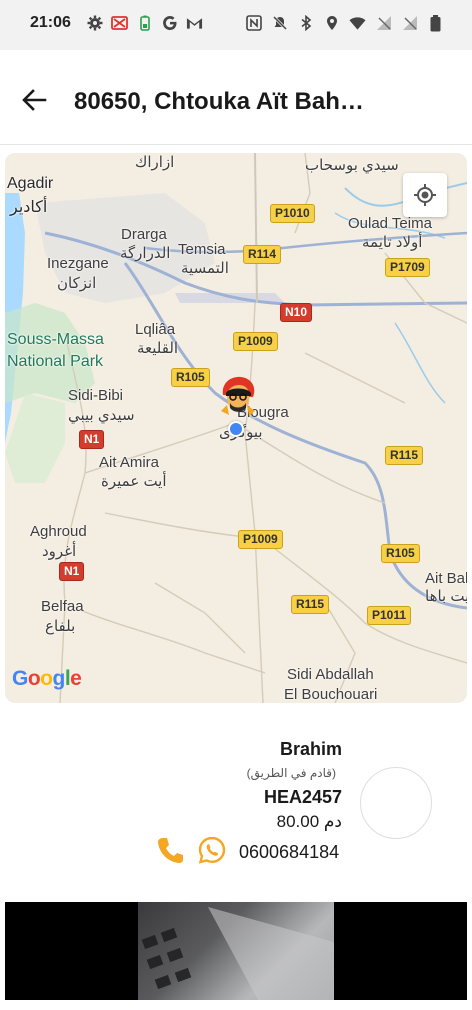  Describe the element at coordinates (55, 361) in the screenshot. I see `map-label: National Park` at that location.